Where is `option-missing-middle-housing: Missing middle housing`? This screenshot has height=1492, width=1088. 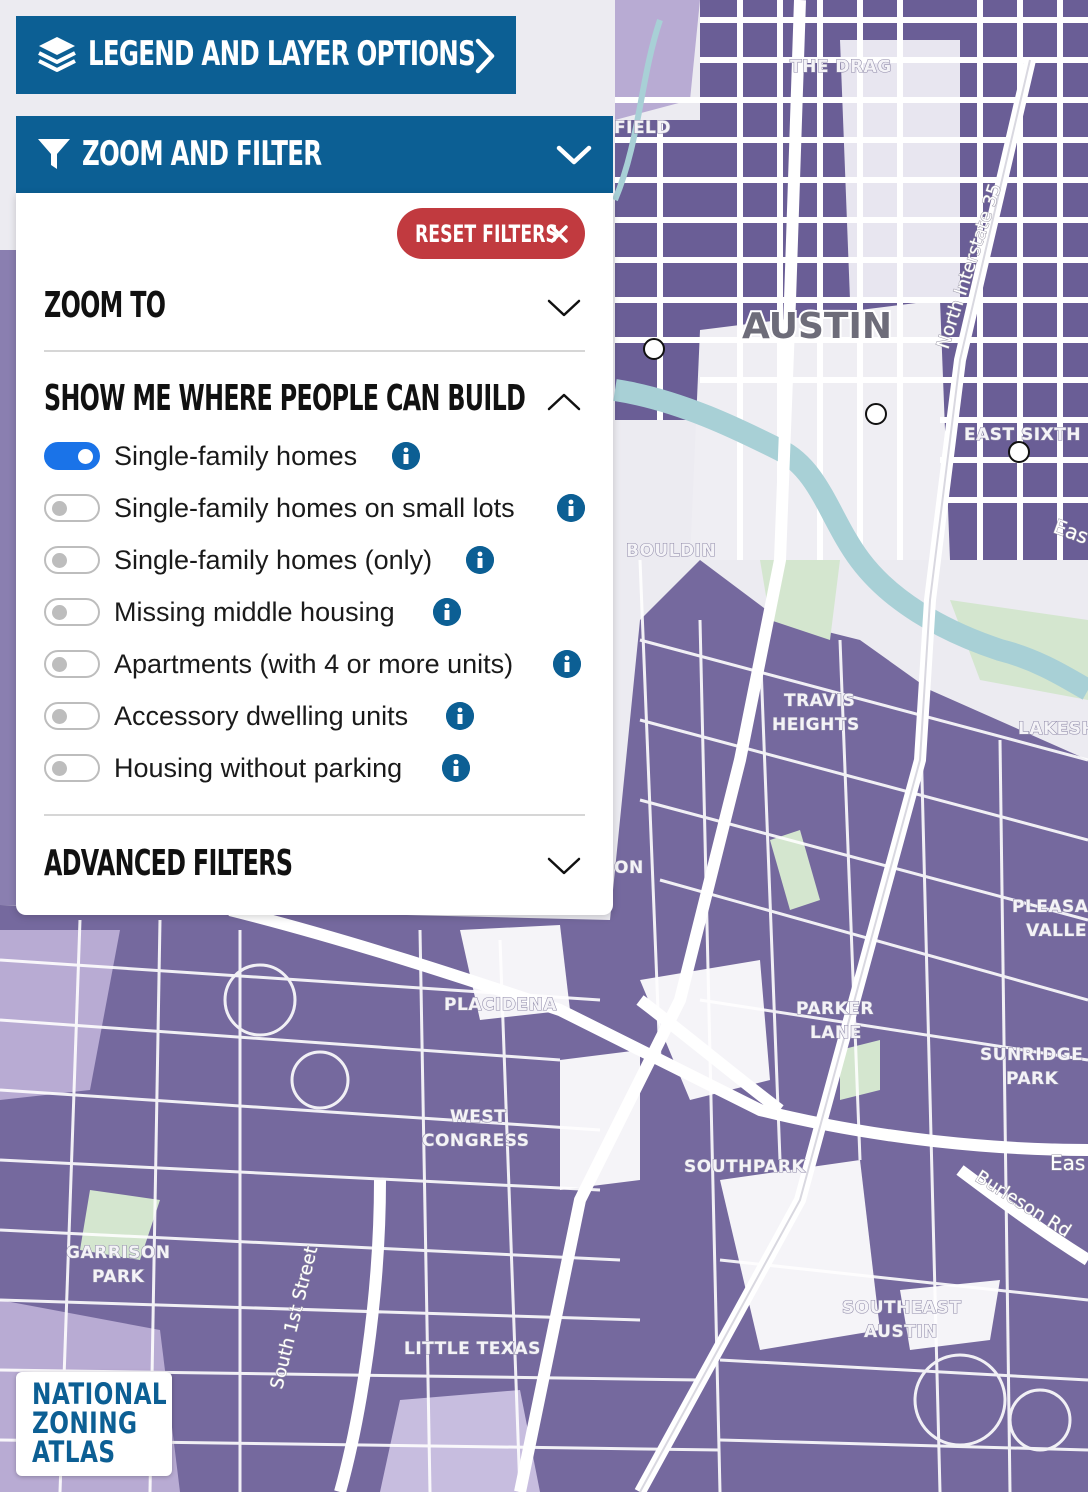 option-missing-middle-housing: Missing middle housing is located at coordinates (316, 612).